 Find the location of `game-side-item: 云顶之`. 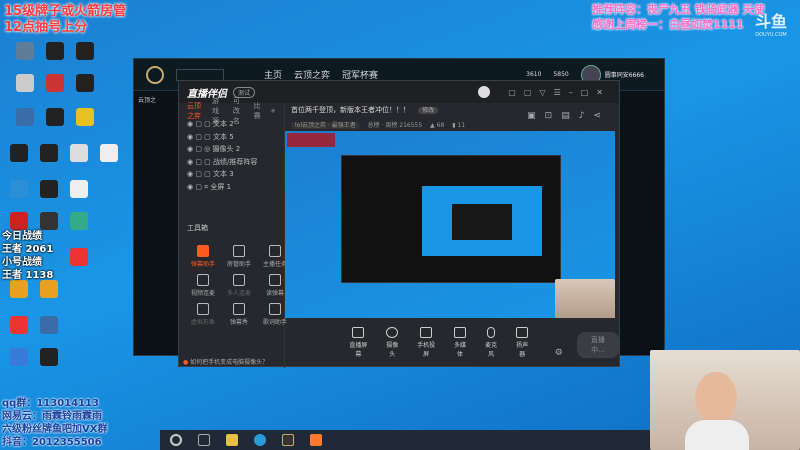

game-side-item: 云顶之 is located at coordinates (147, 99).